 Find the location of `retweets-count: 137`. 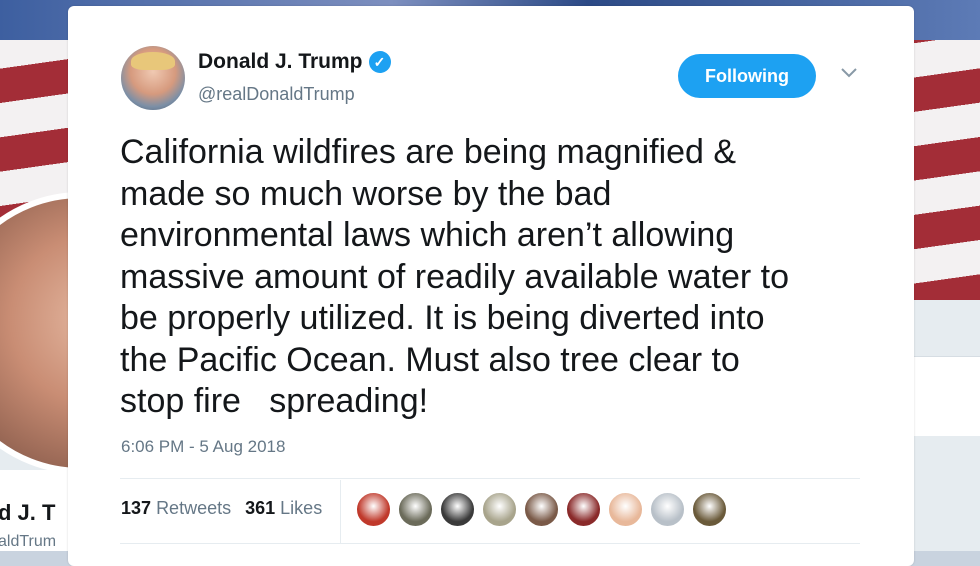

retweets-count: 137 is located at coordinates (136, 508).